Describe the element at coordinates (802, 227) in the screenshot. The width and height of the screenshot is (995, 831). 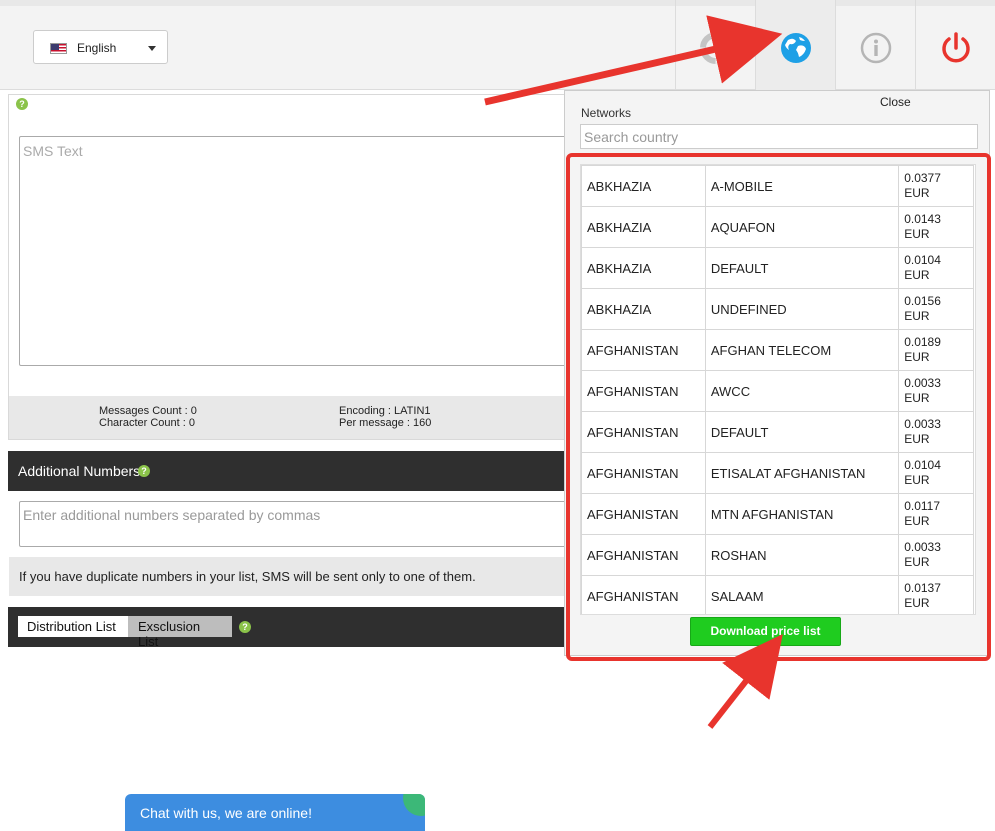
I see `network-name: AQUAFON` at that location.